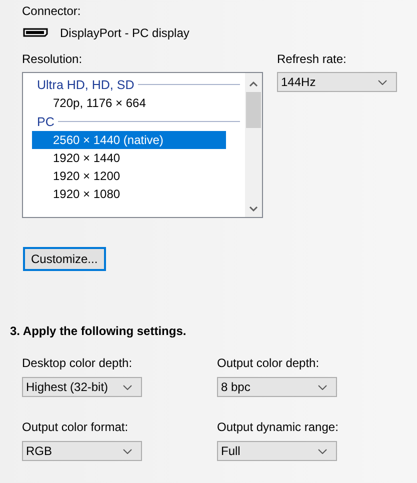  Describe the element at coordinates (337, 82) in the screenshot. I see `refresh-rate-dropdown: 144Hz` at that location.